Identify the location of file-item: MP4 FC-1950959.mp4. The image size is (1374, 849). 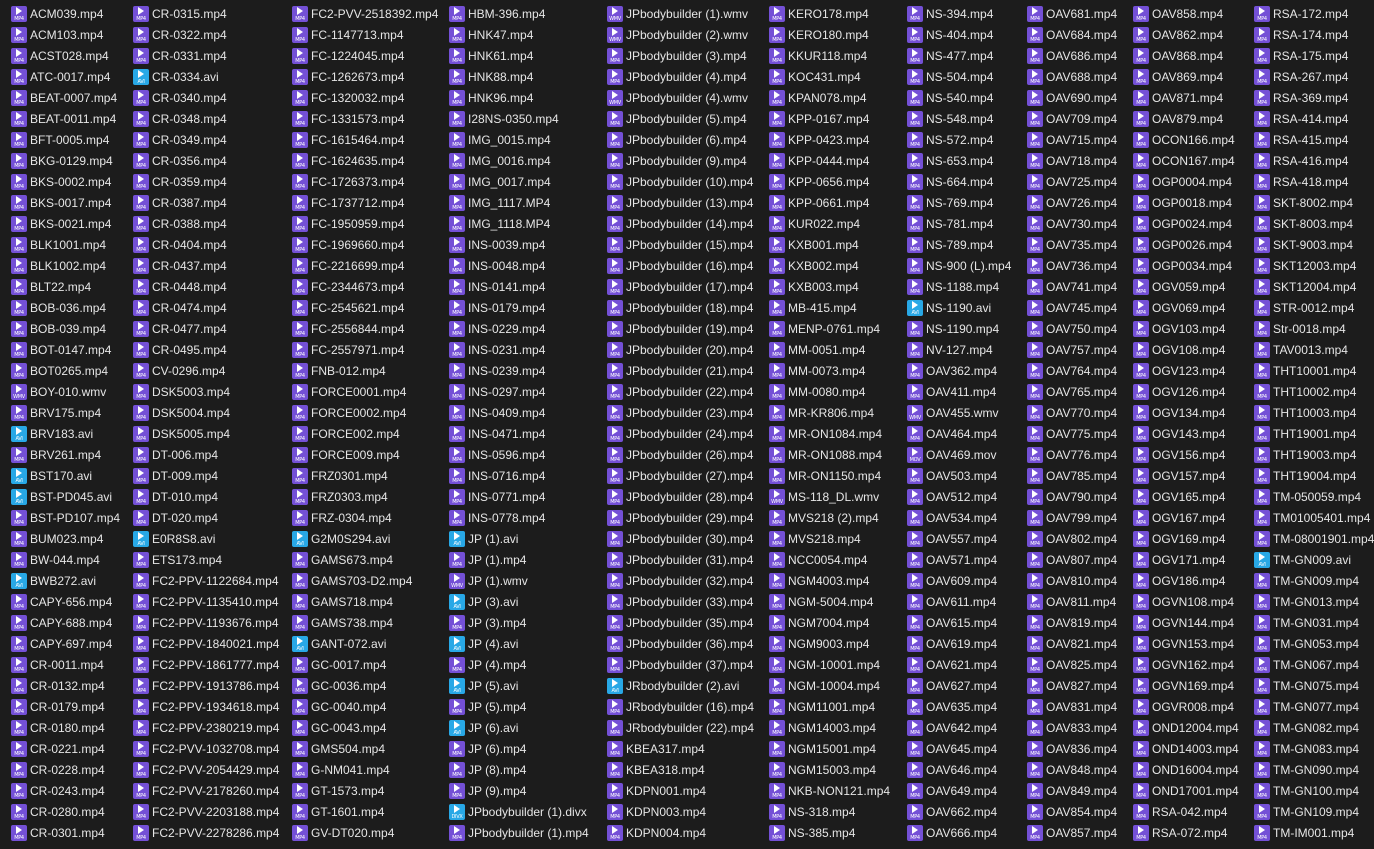
(365, 223).